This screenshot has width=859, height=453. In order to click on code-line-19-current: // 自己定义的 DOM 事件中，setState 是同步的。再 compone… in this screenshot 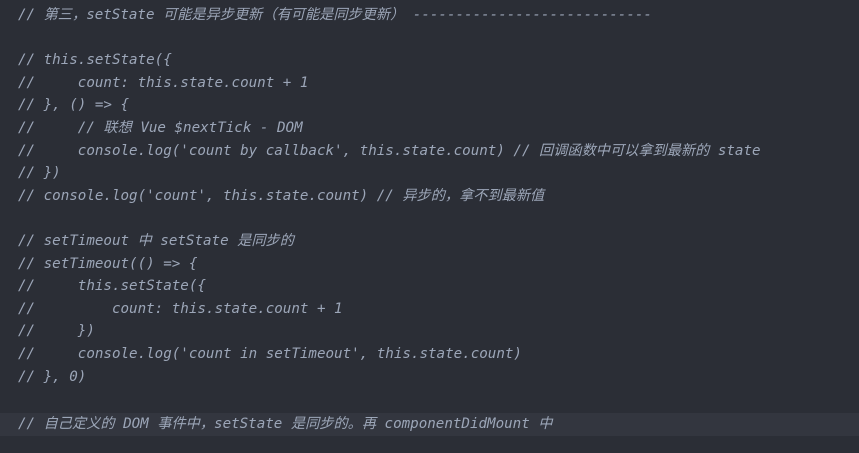, I will do `click(429, 424)`.